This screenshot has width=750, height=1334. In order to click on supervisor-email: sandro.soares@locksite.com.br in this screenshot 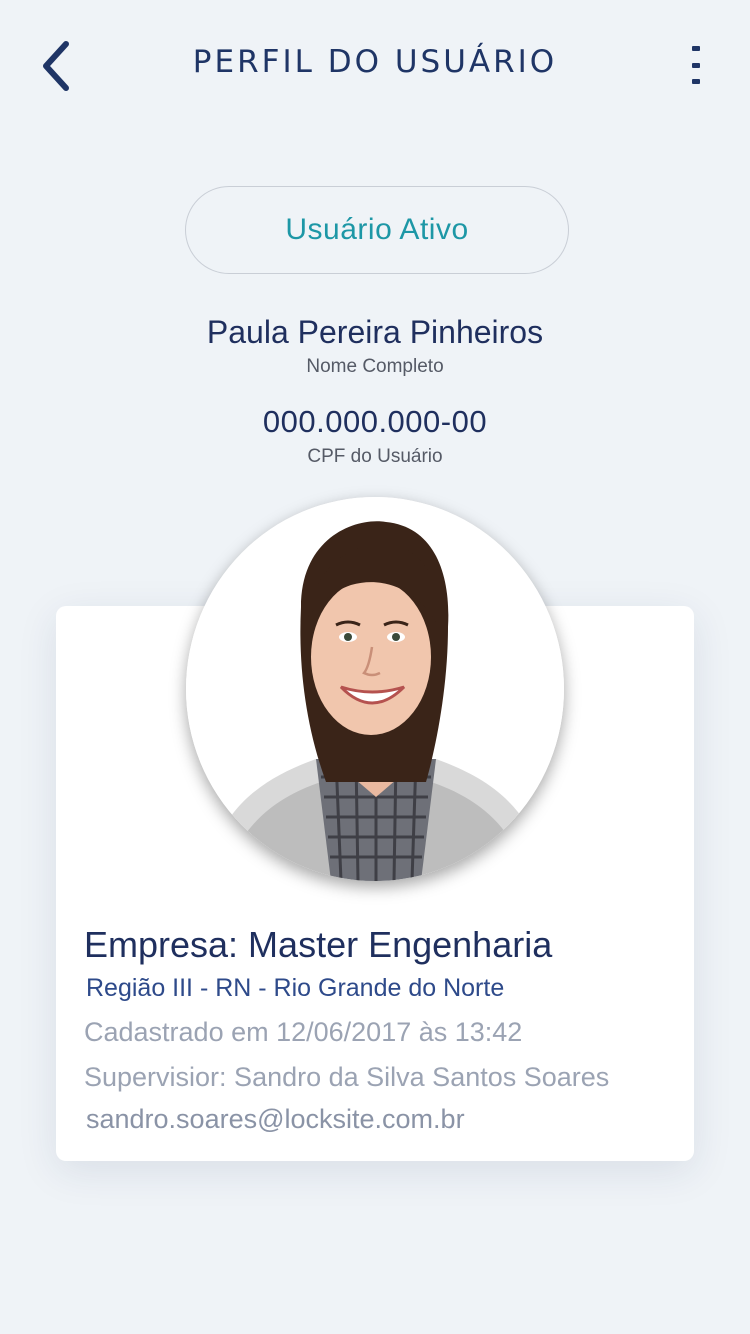, I will do `click(275, 1119)`.